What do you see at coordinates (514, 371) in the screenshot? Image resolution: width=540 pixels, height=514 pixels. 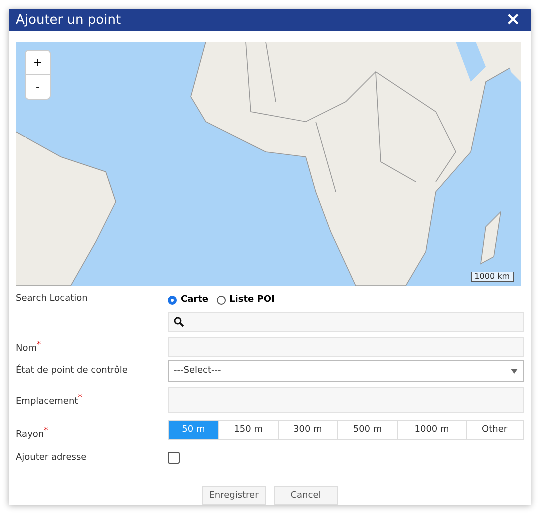 I see `caret-icon` at bounding box center [514, 371].